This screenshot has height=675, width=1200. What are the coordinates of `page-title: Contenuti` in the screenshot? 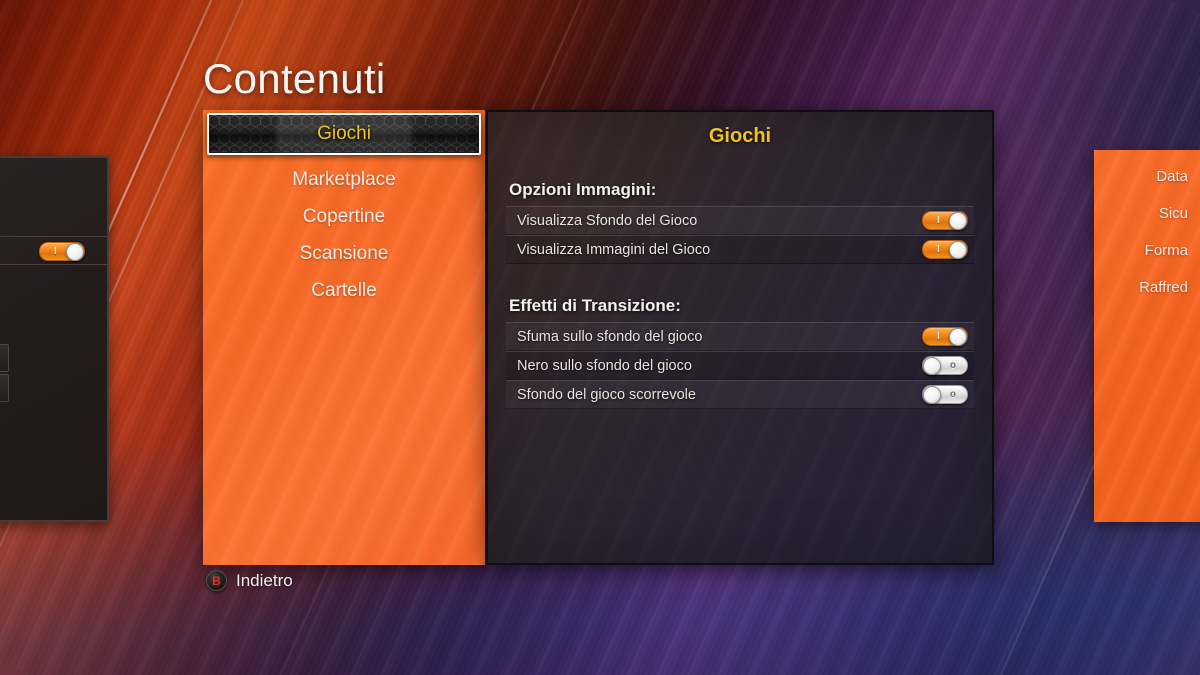 It's located at (294, 78).